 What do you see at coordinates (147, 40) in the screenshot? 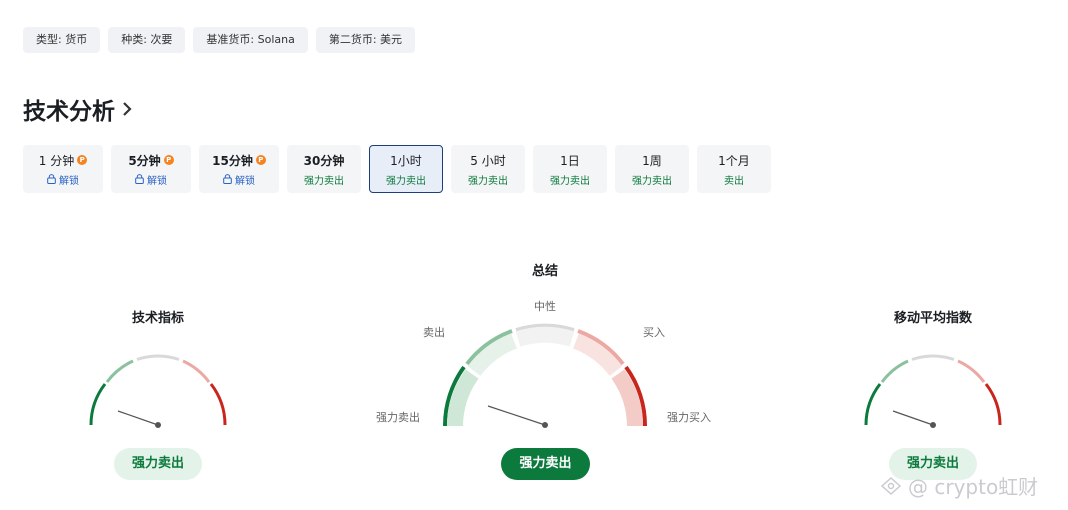
I see `tag-category: 种类: 次要` at bounding box center [147, 40].